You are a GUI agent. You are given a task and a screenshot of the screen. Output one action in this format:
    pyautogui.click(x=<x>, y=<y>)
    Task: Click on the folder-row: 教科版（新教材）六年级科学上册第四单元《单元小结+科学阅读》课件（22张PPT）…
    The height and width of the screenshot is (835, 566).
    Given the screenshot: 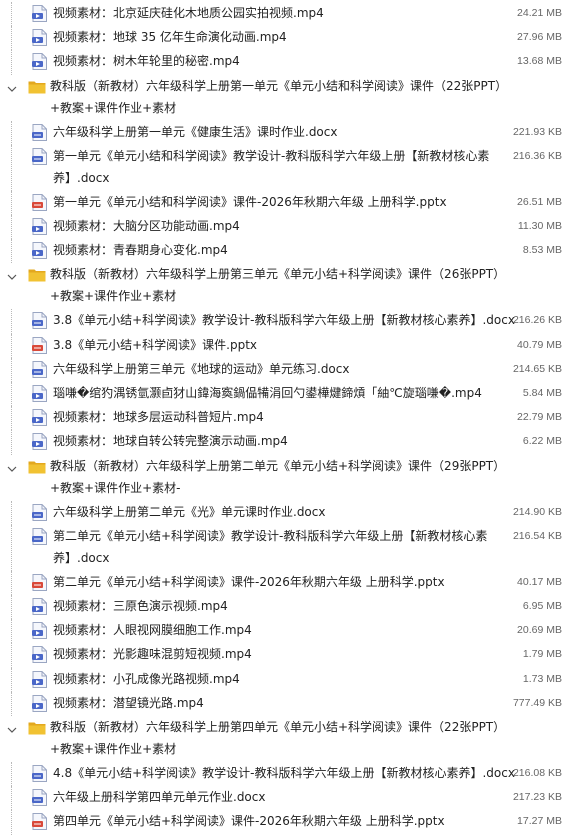 What is the action you would take?
    pyautogui.click(x=283, y=739)
    